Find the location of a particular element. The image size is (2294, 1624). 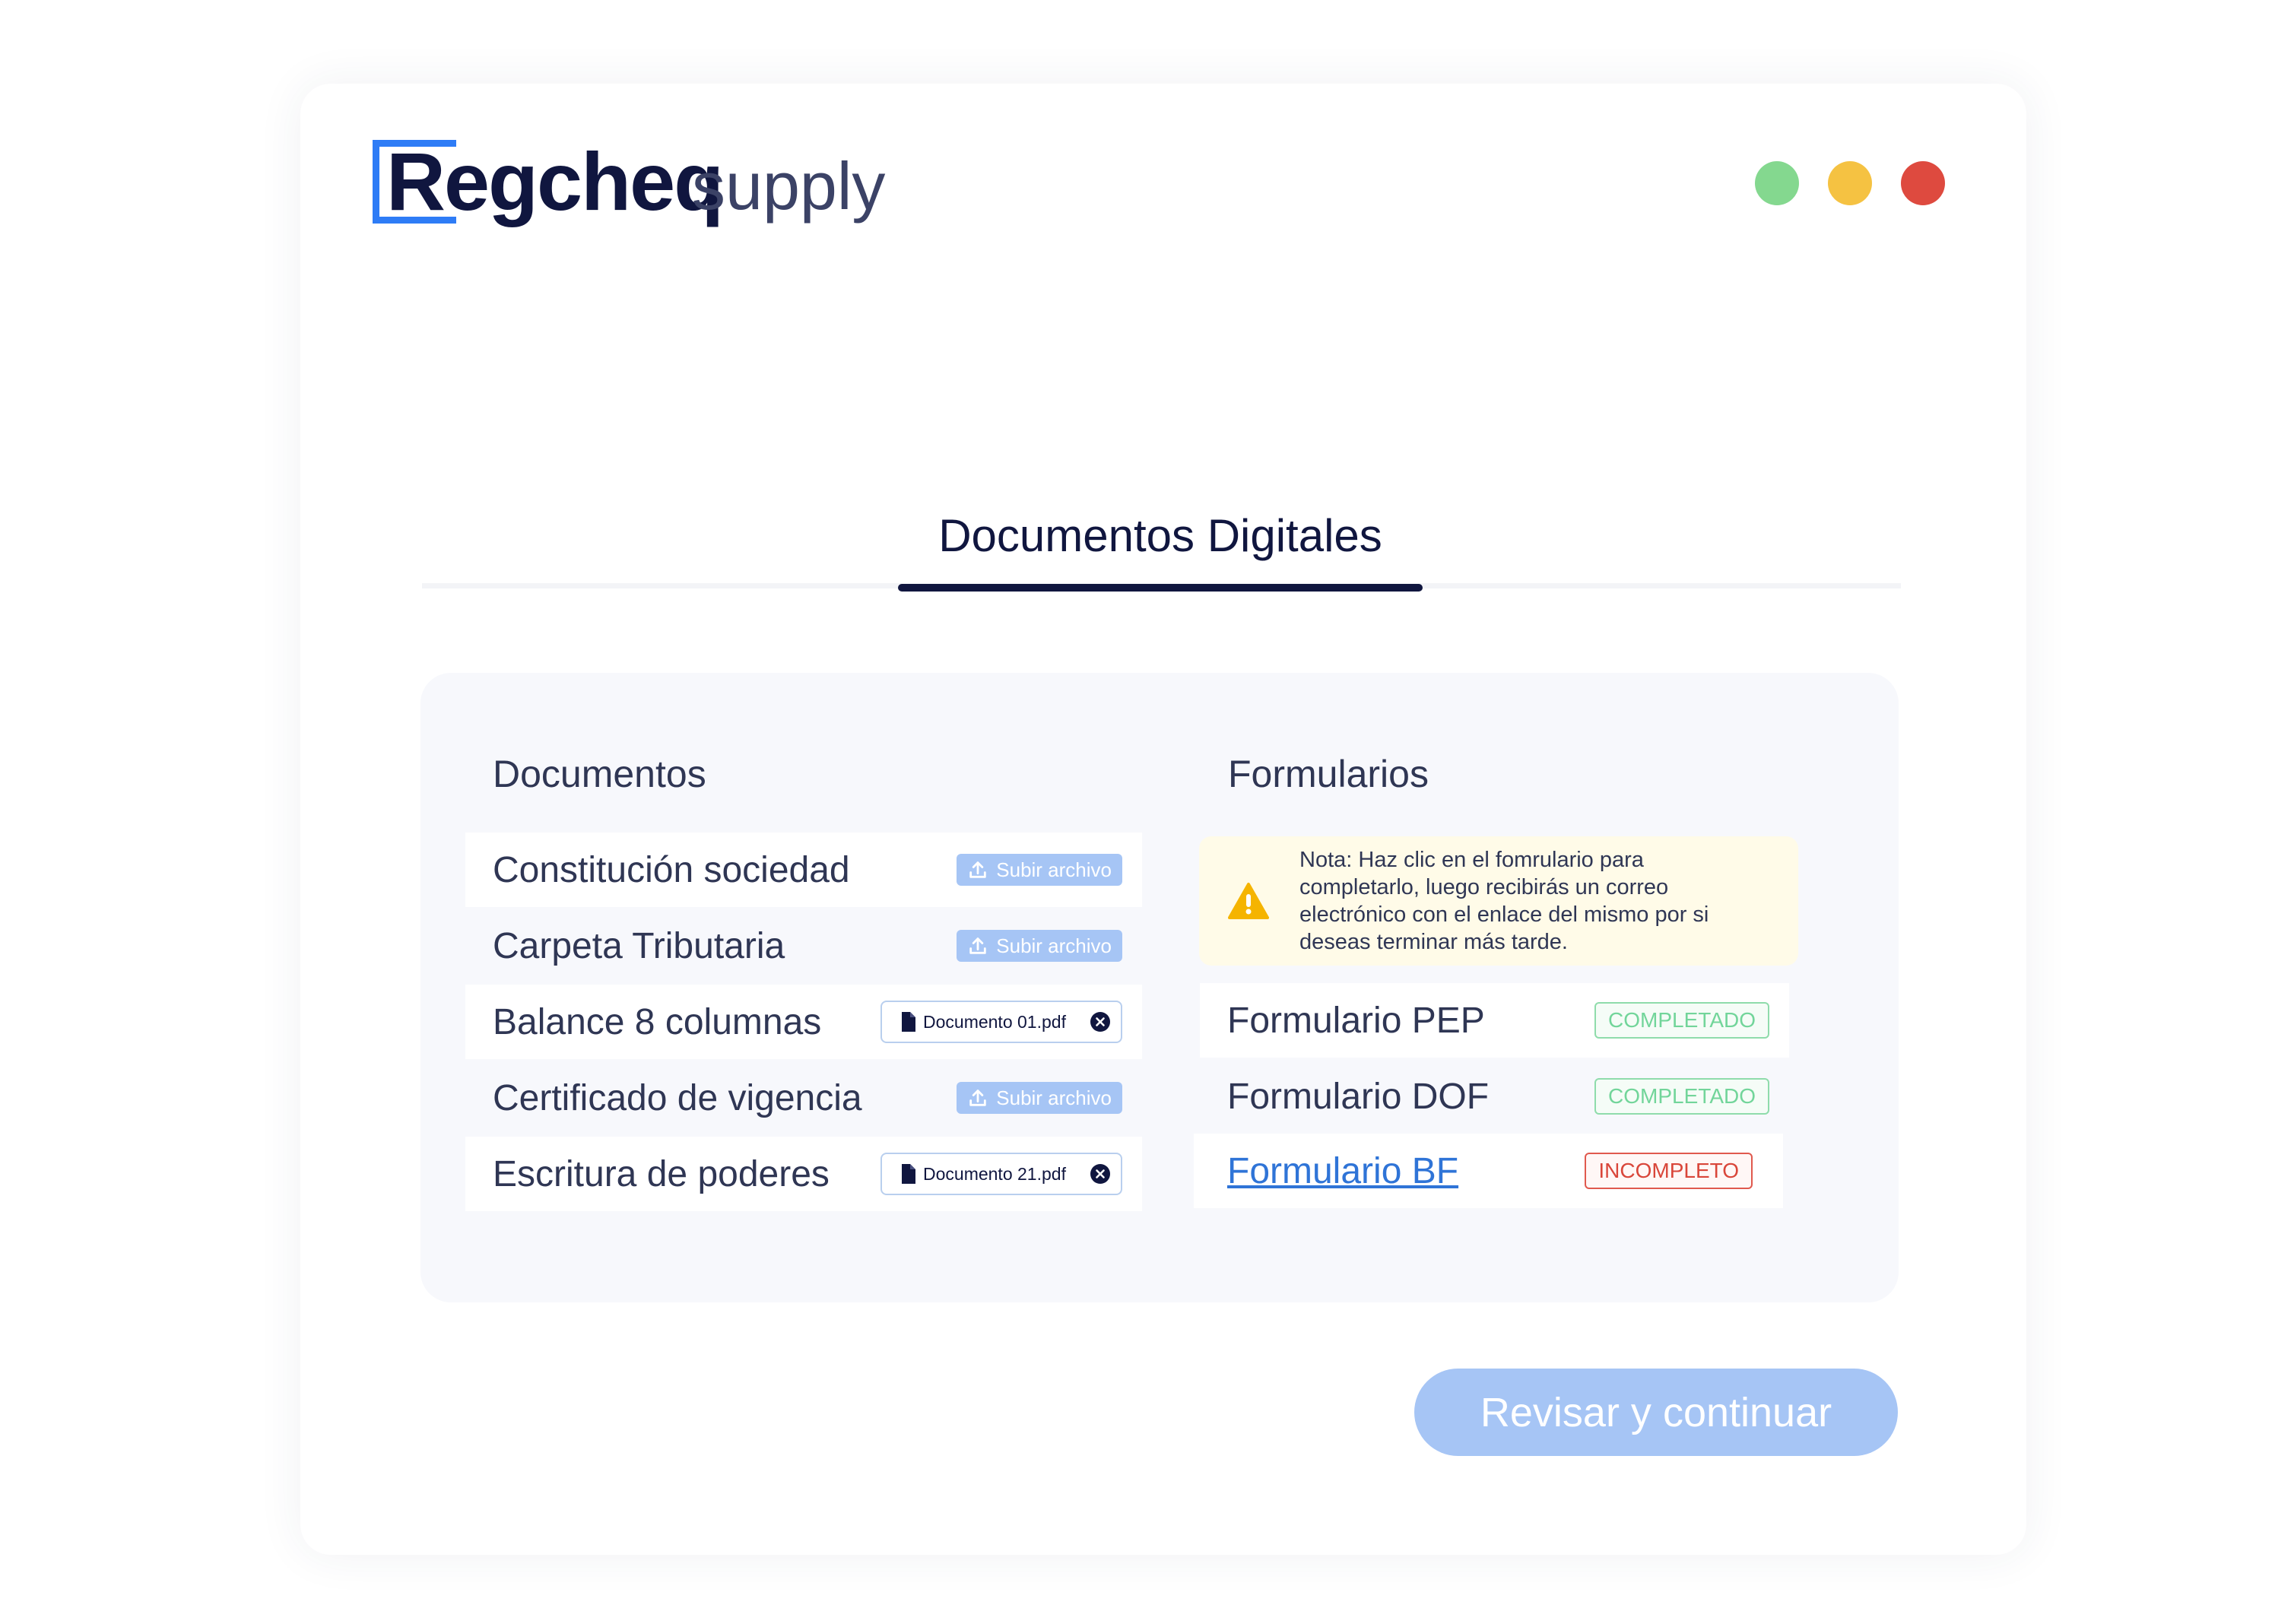

document-label: Carpeta Tributaria is located at coordinates (639, 945).